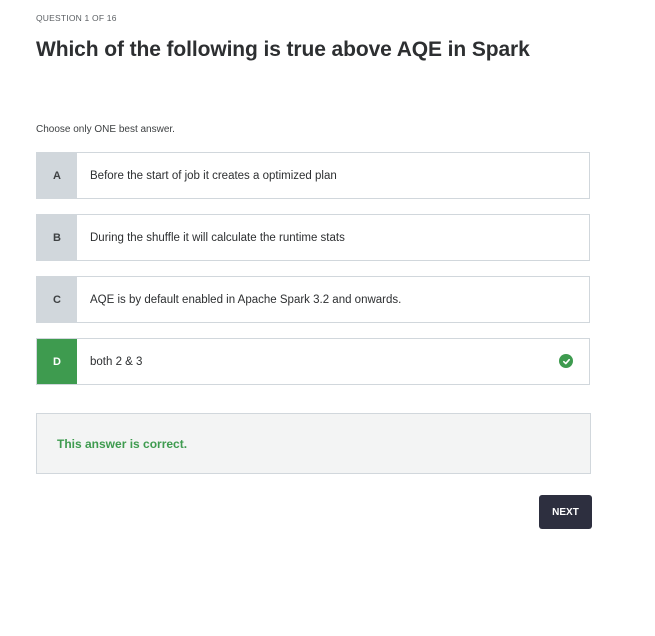  What do you see at coordinates (76, 18) in the screenshot?
I see `question-counter: QUESTION 1 OF 16` at bounding box center [76, 18].